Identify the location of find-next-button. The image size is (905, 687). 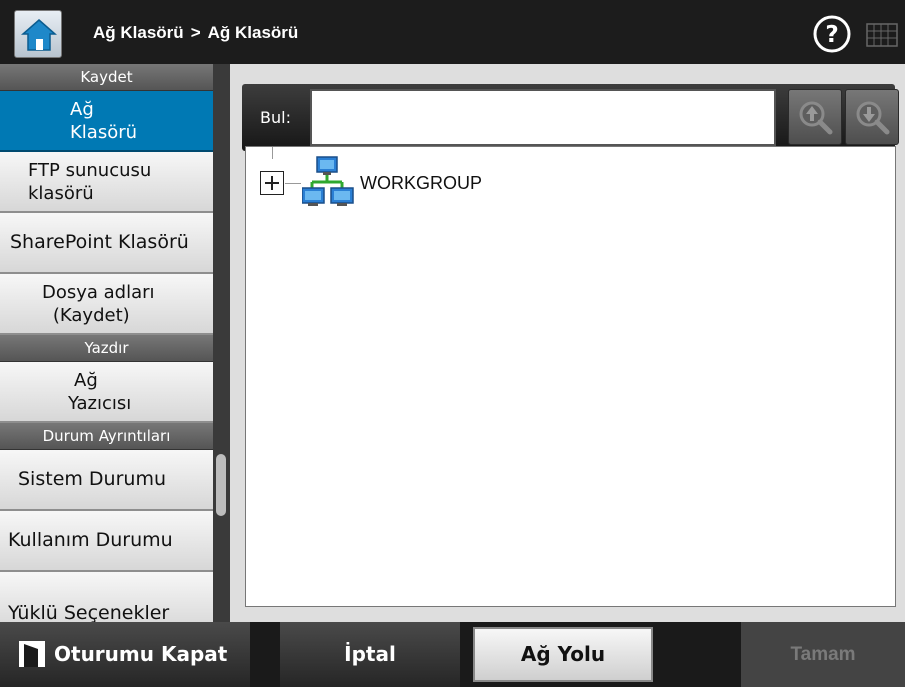
(872, 117).